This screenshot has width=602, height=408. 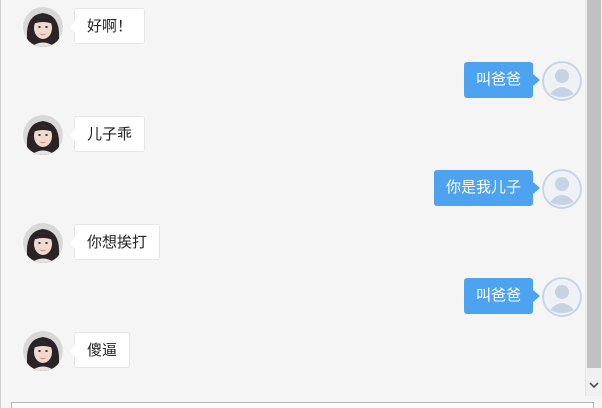 I want to click on message-row: 你是我儿子, so click(x=293, y=190).